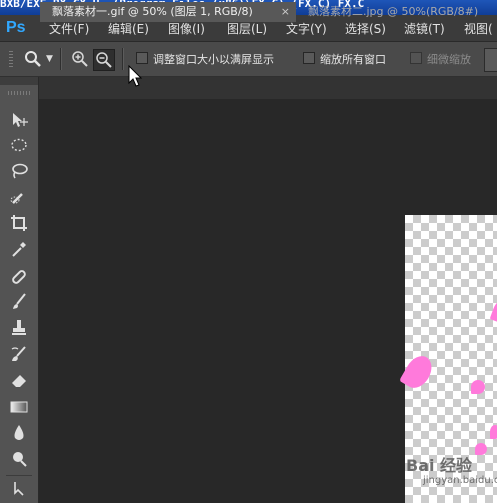  I want to click on history-brush-icon, so click(19, 354).